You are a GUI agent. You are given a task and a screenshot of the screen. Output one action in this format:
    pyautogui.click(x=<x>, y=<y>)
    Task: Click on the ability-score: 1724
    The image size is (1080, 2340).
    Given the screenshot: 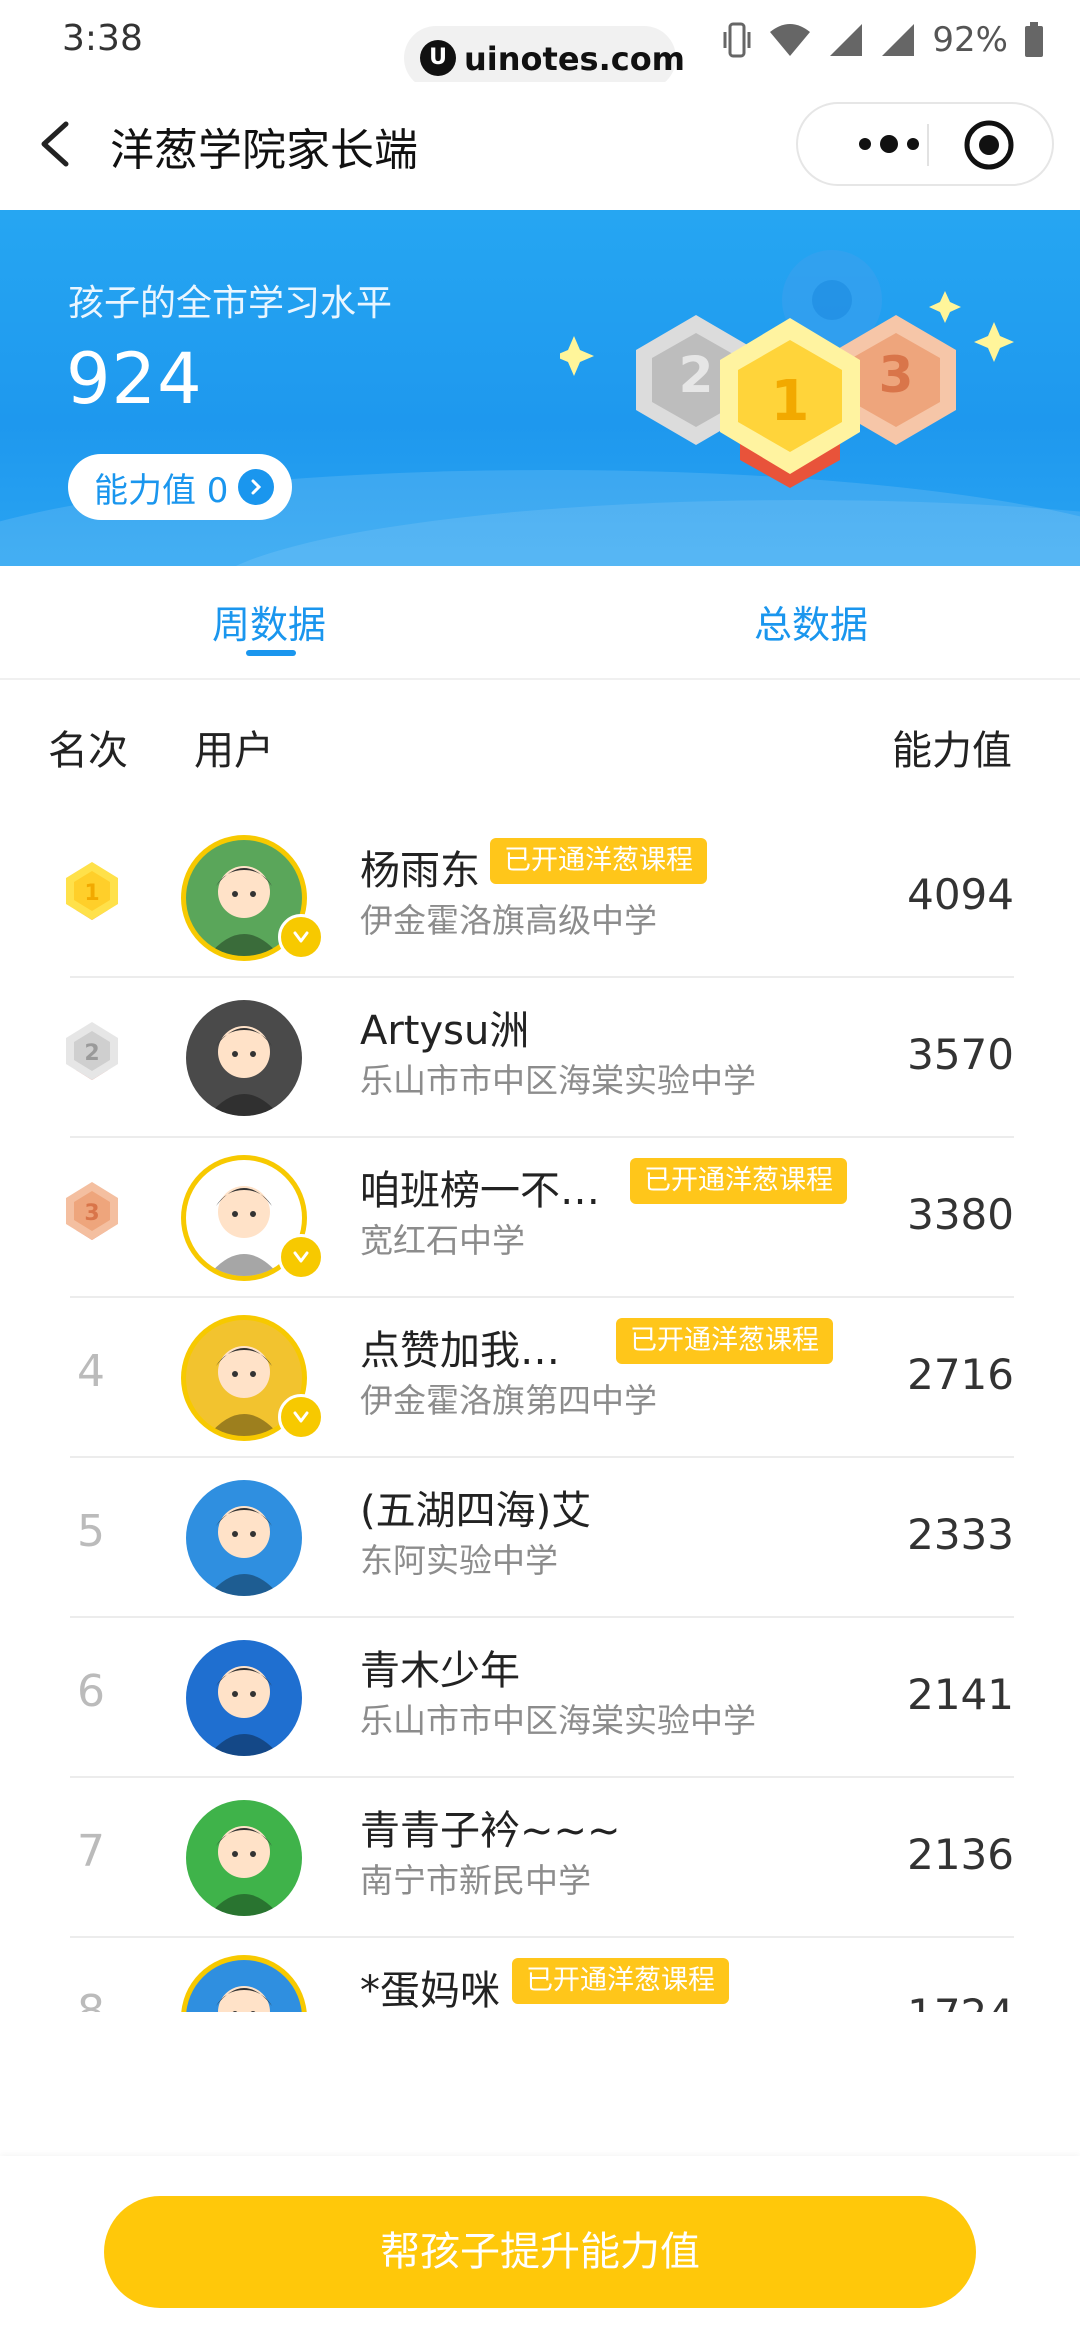 What is the action you would take?
    pyautogui.click(x=960, y=2001)
    